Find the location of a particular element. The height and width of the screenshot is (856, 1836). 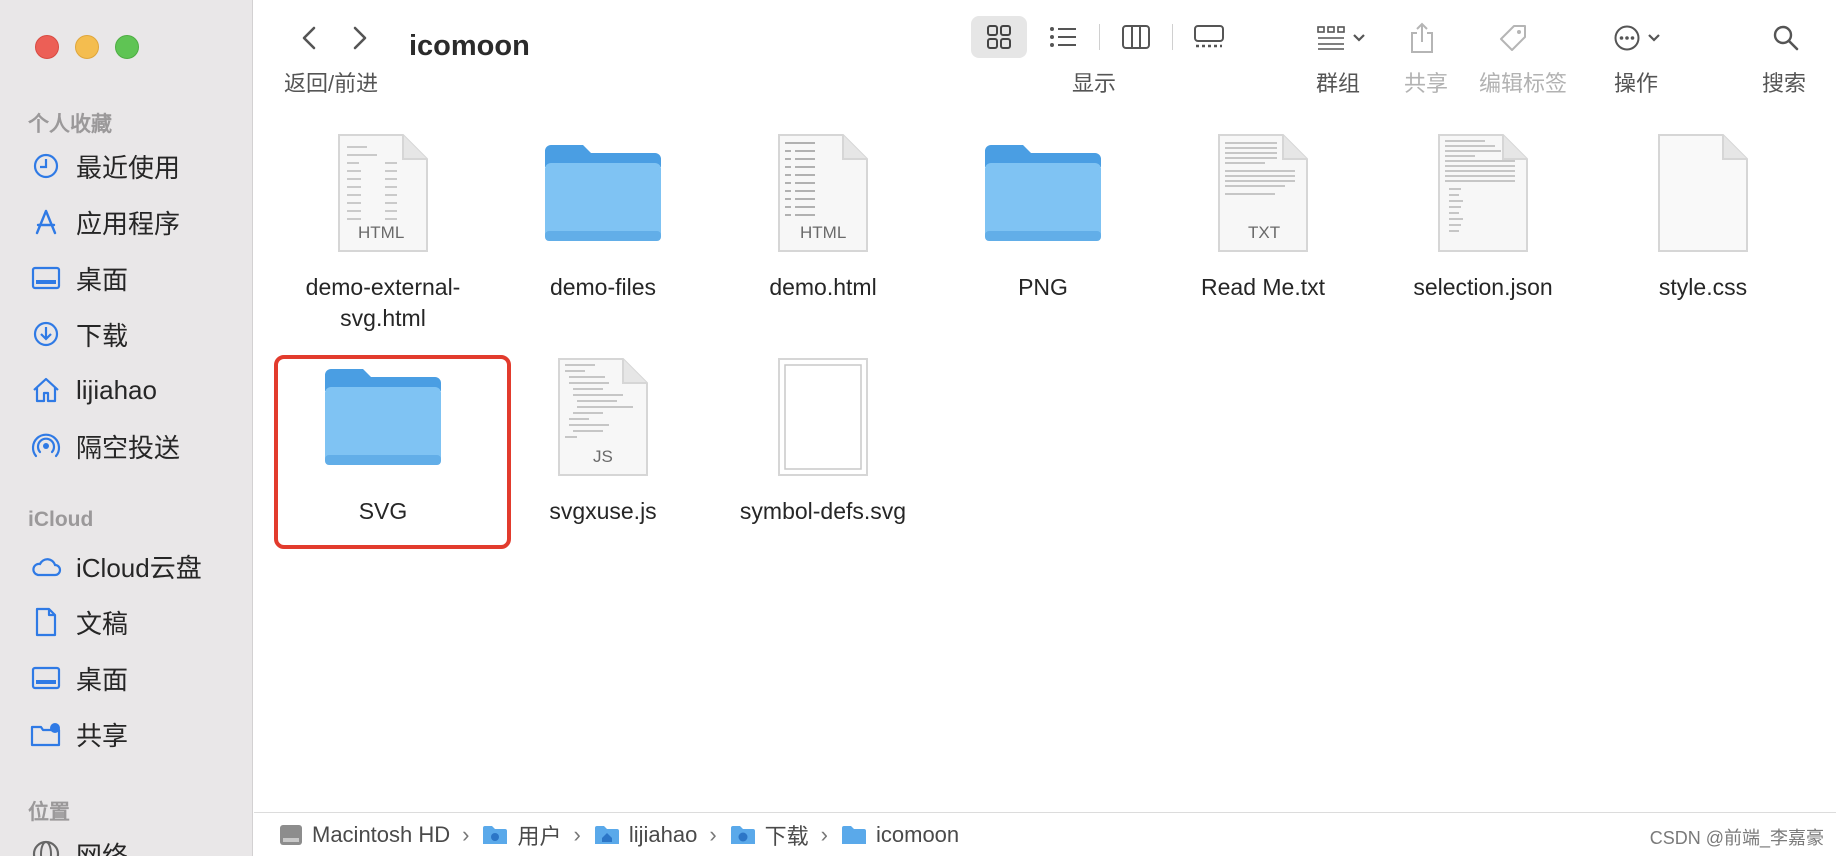

json-document-icon is located at coordinates (1483, 193).